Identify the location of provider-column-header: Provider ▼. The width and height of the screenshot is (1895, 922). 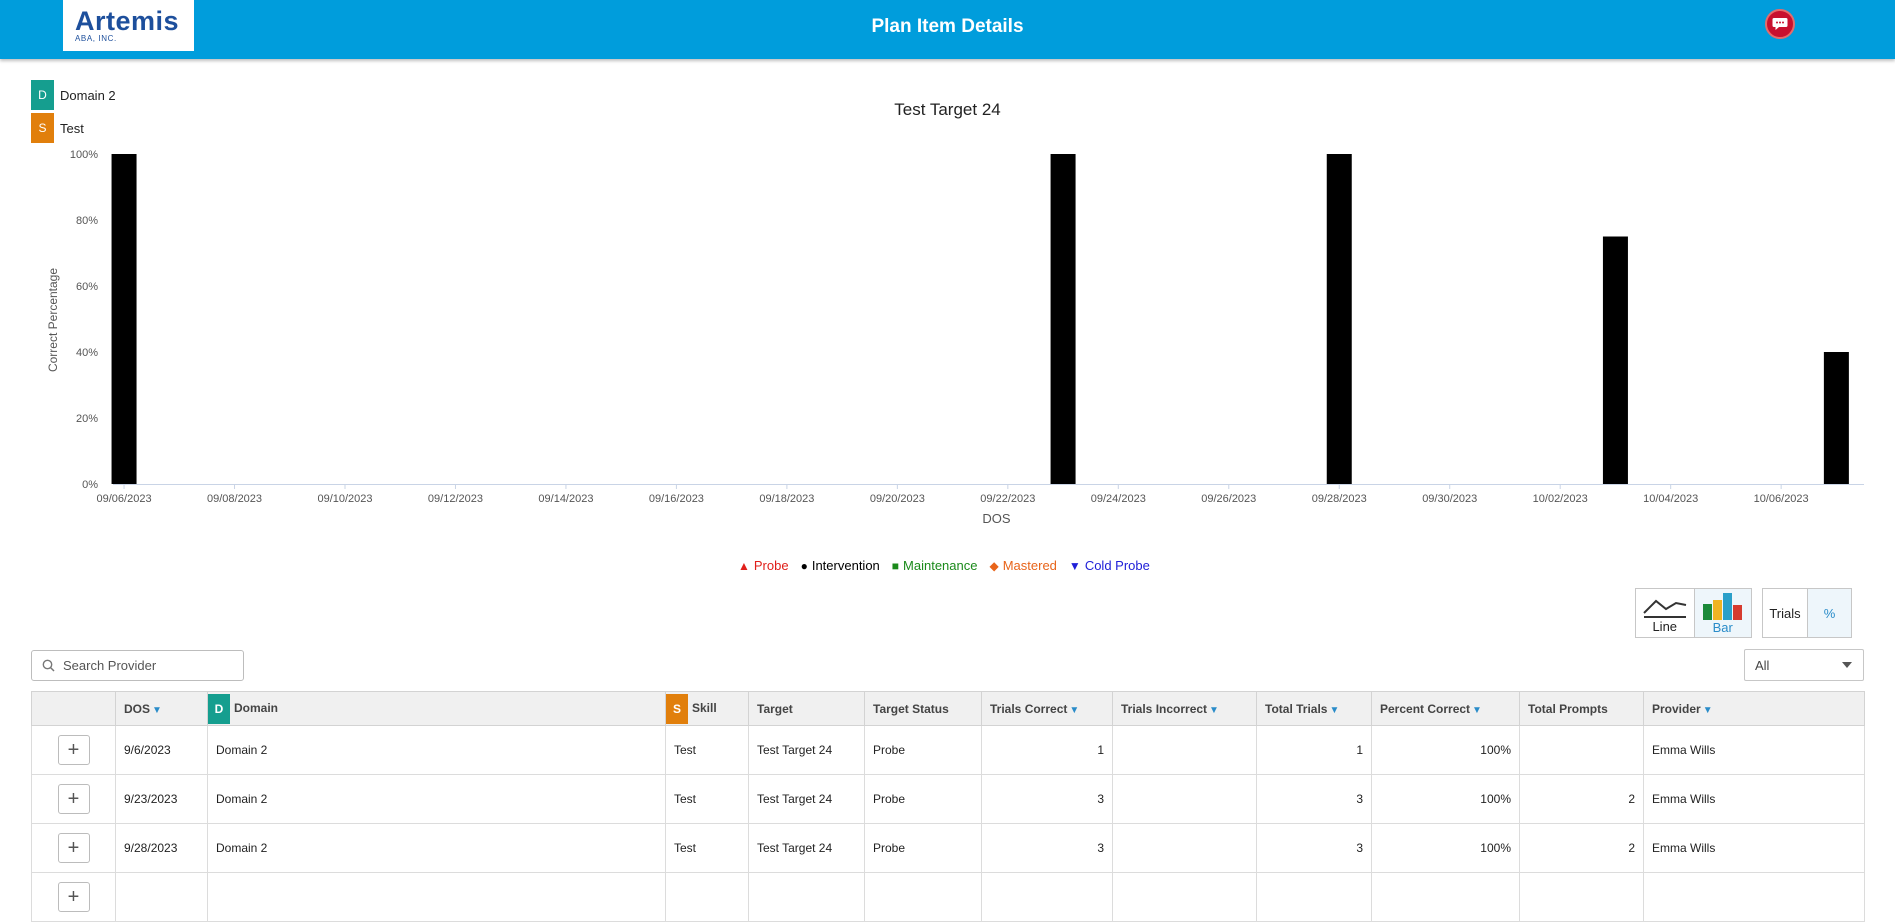
(1754, 708).